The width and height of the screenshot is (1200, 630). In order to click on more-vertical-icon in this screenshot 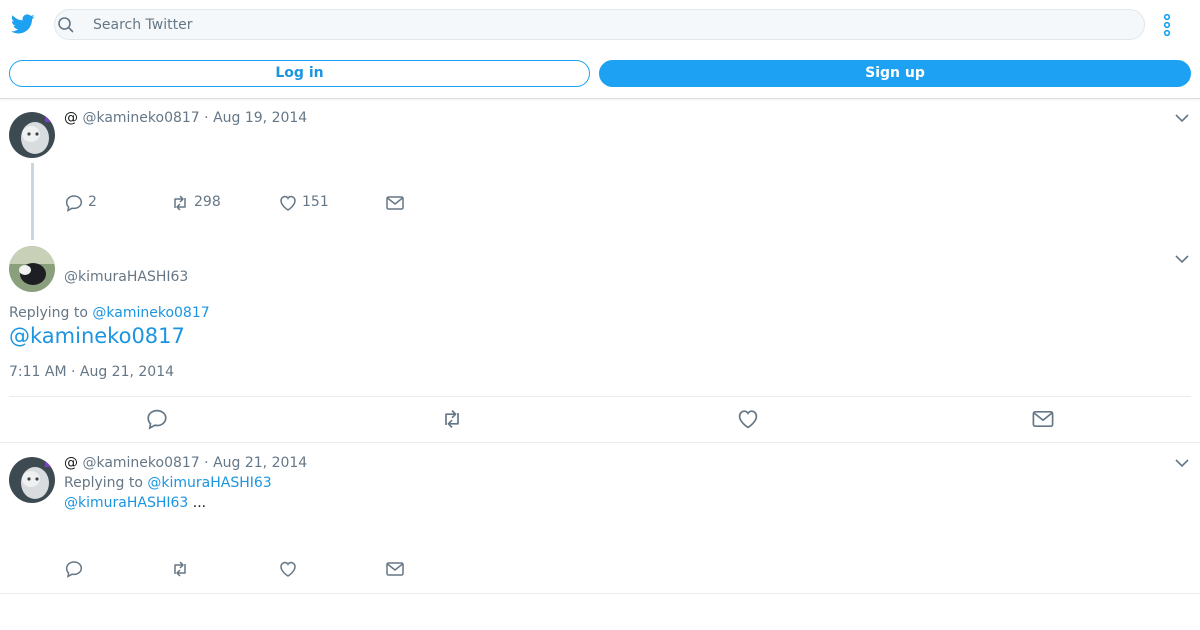, I will do `click(1167, 25)`.